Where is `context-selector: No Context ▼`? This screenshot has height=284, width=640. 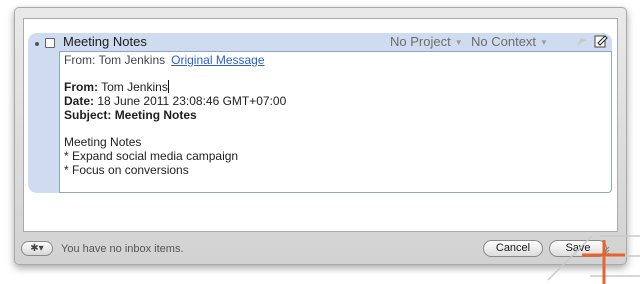 context-selector: No Context ▼ is located at coordinates (509, 41).